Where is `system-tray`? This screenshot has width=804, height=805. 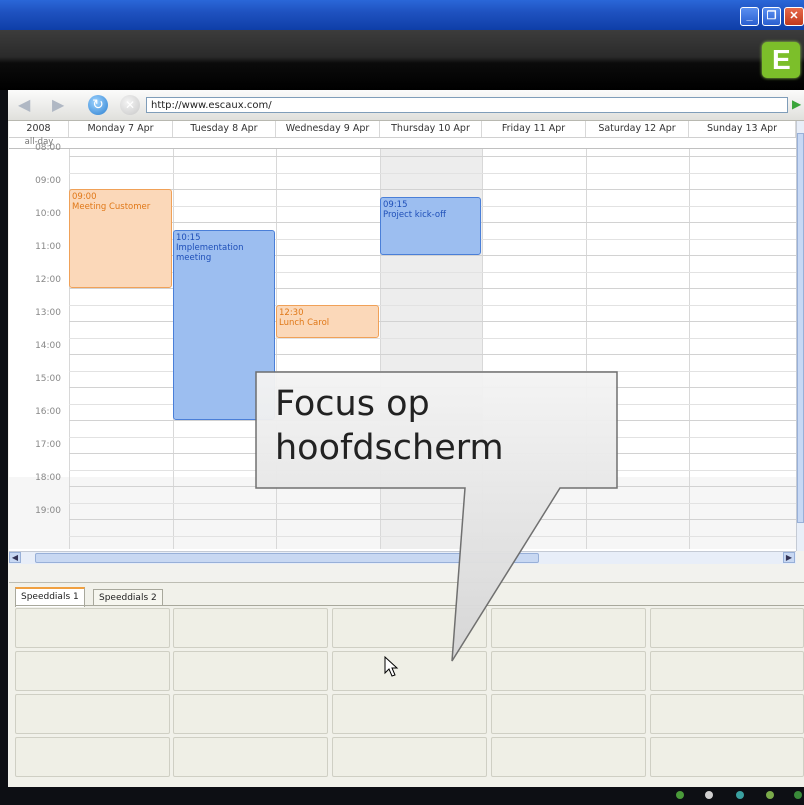
system-tray is located at coordinates (402, 796).